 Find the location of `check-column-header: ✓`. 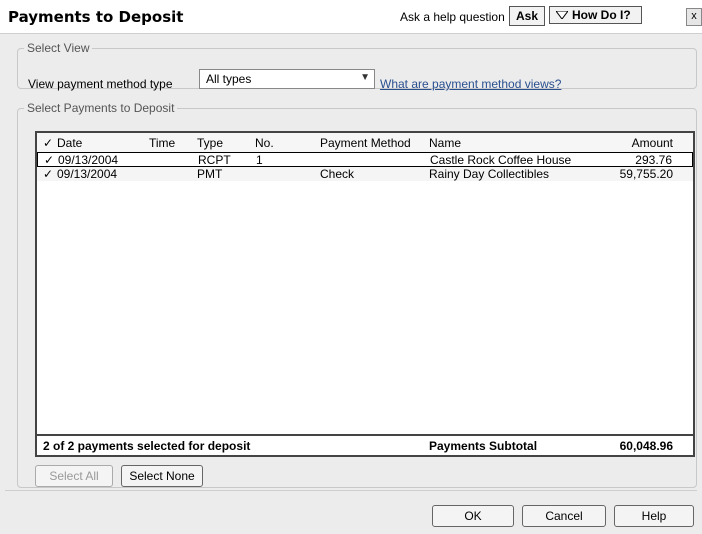

check-column-header: ✓ is located at coordinates (48, 143).